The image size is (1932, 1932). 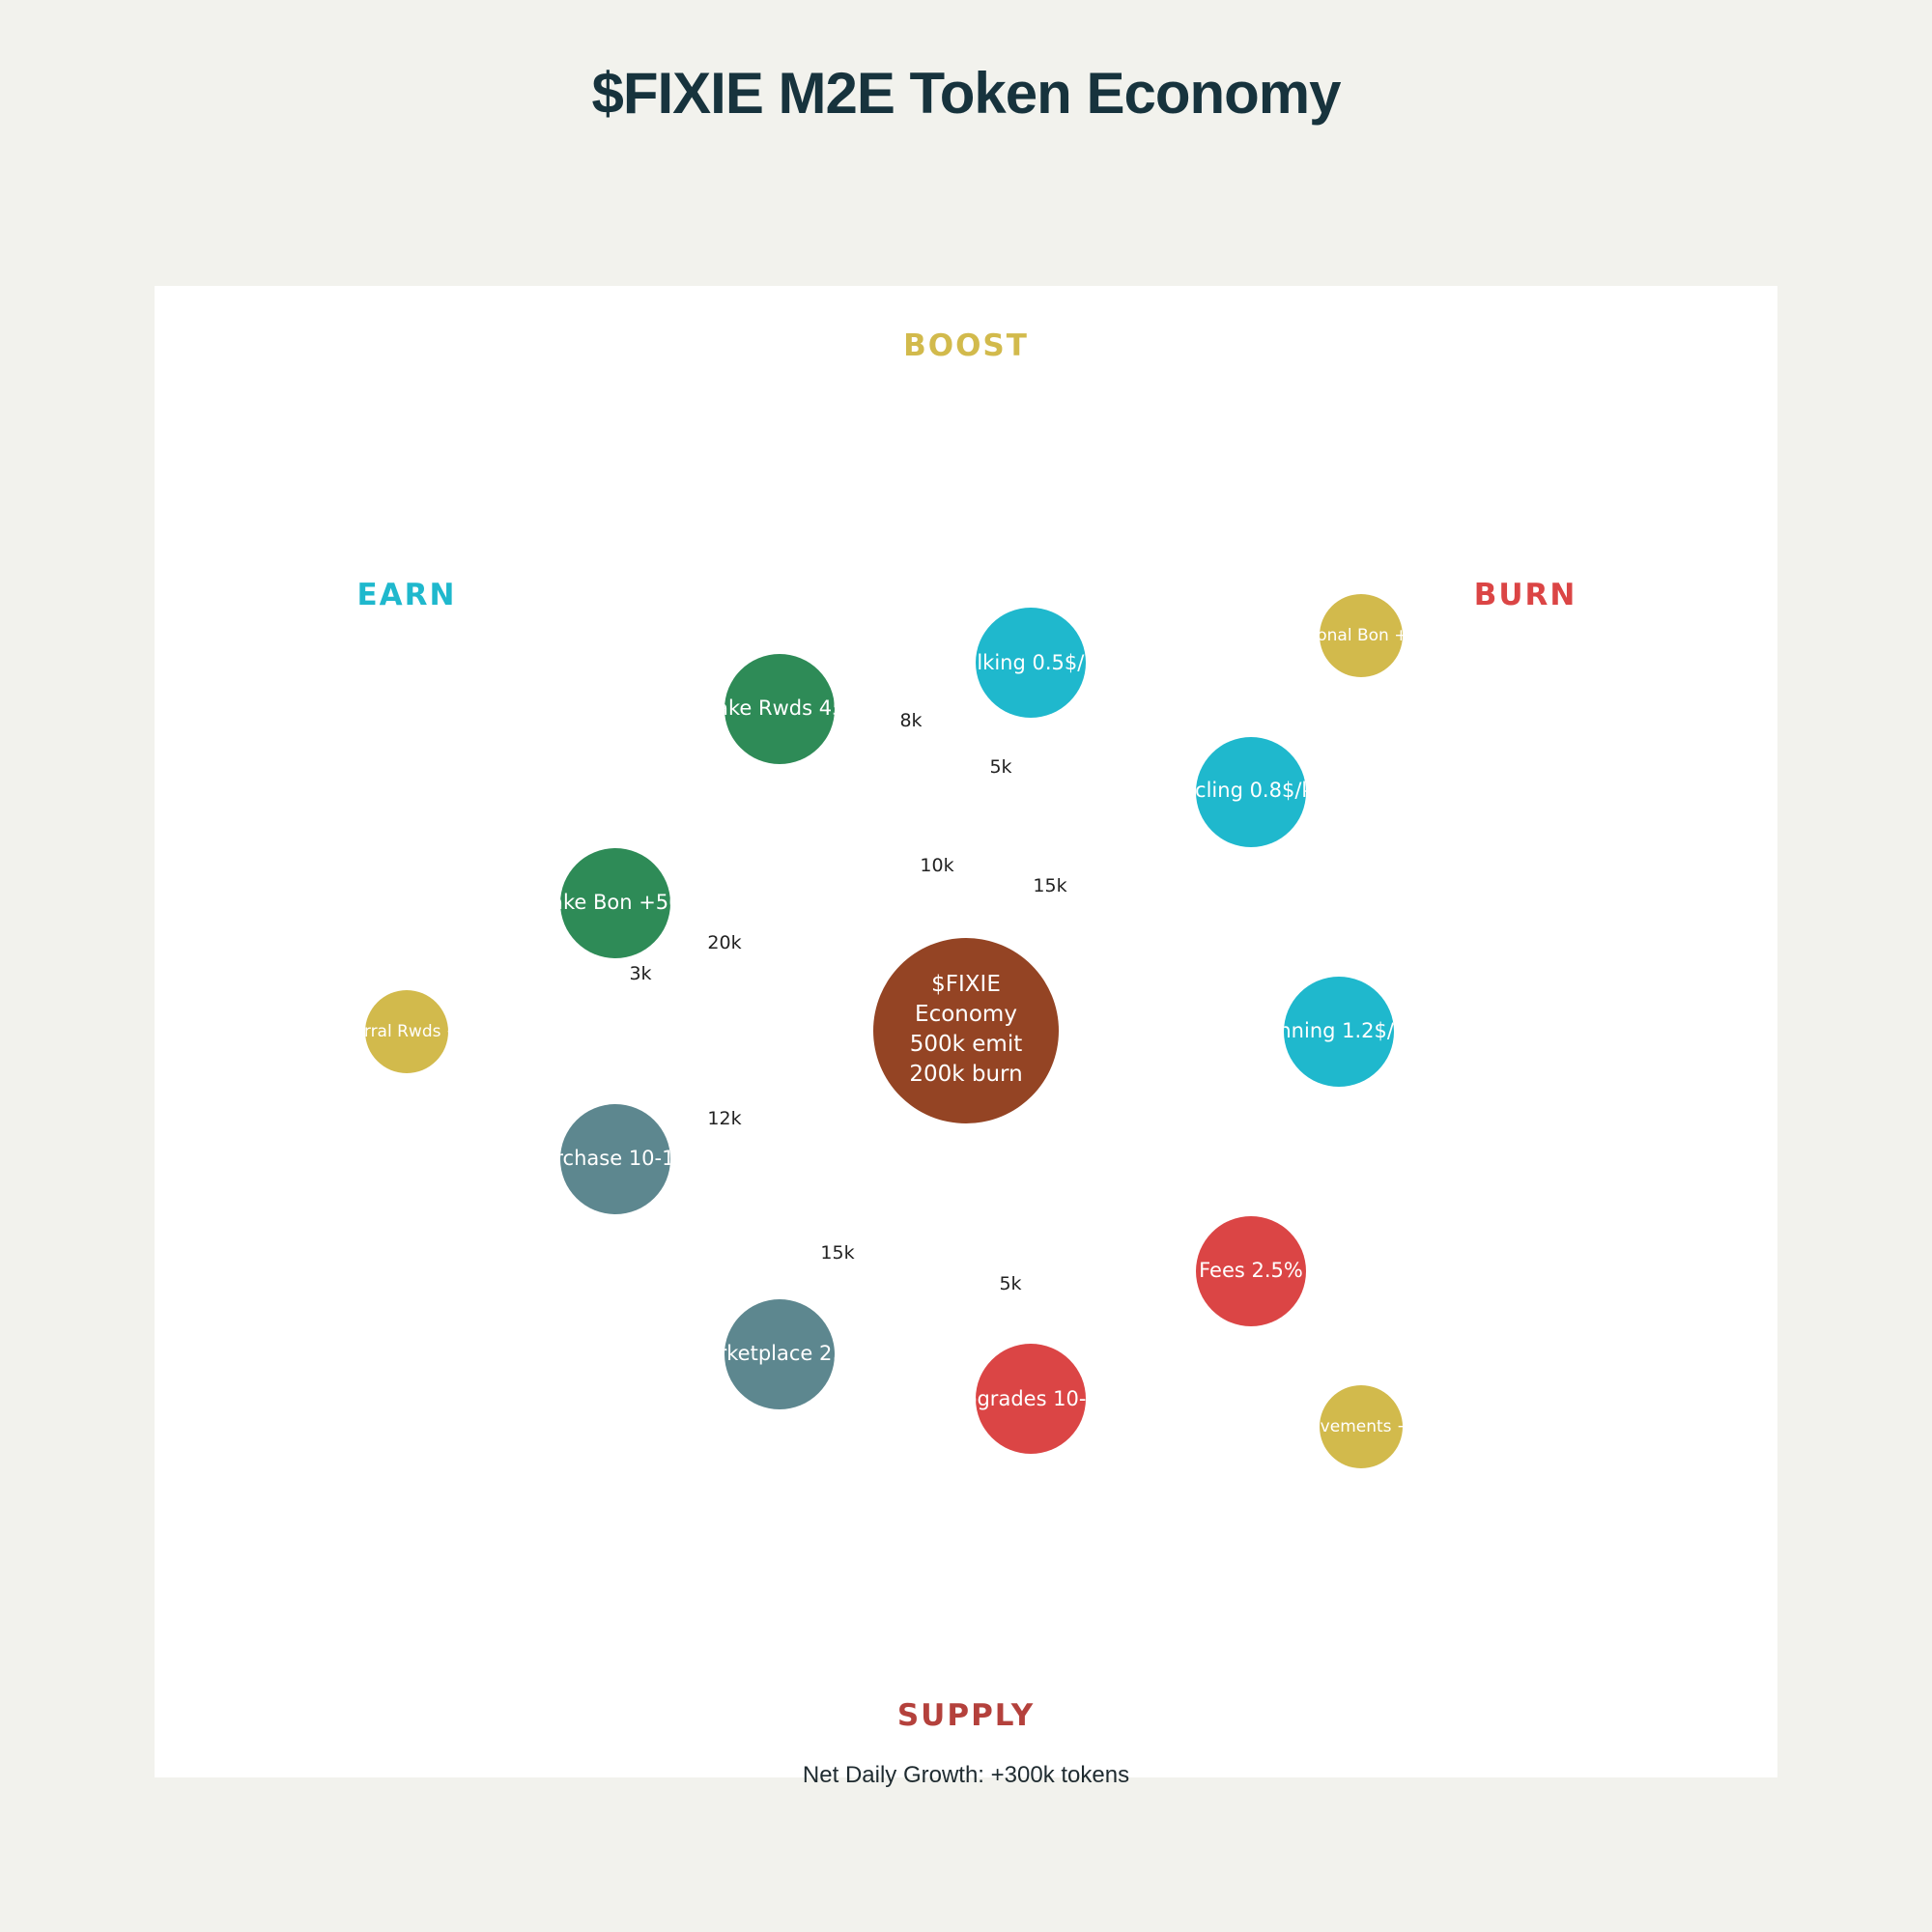 What do you see at coordinates (966, 345) in the screenshot?
I see `section-label-boost: BOOST` at bounding box center [966, 345].